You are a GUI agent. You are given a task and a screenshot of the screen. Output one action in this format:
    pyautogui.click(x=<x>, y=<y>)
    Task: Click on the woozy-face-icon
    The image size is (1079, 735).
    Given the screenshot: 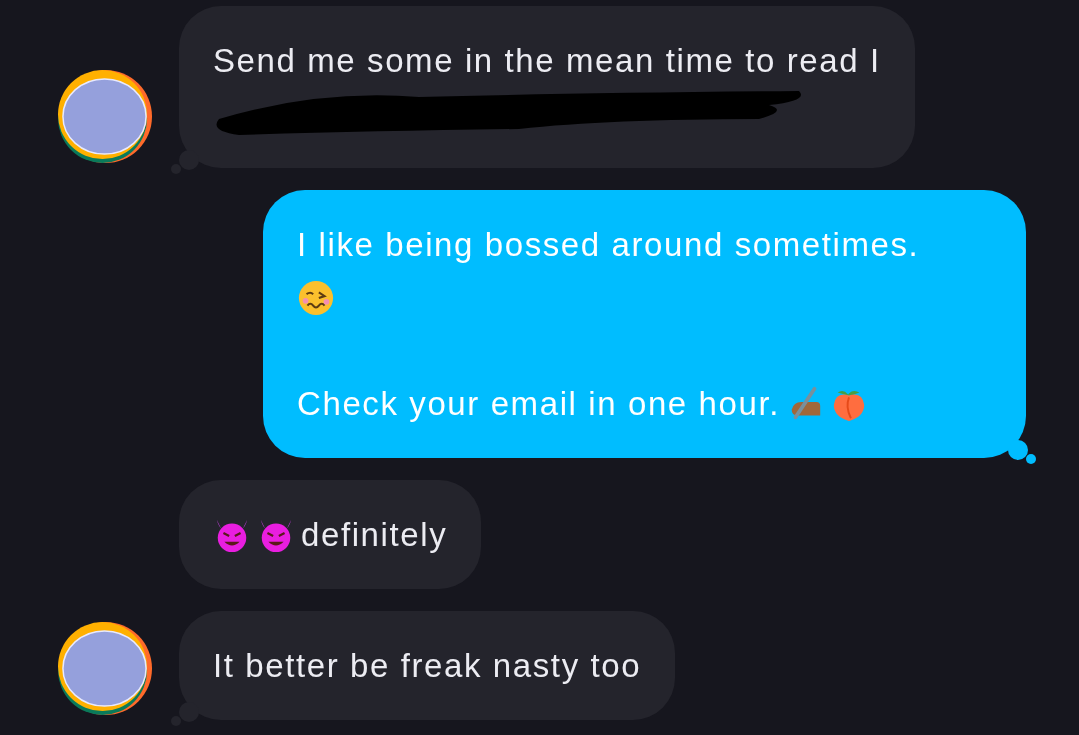 What is the action you would take?
    pyautogui.click(x=316, y=297)
    